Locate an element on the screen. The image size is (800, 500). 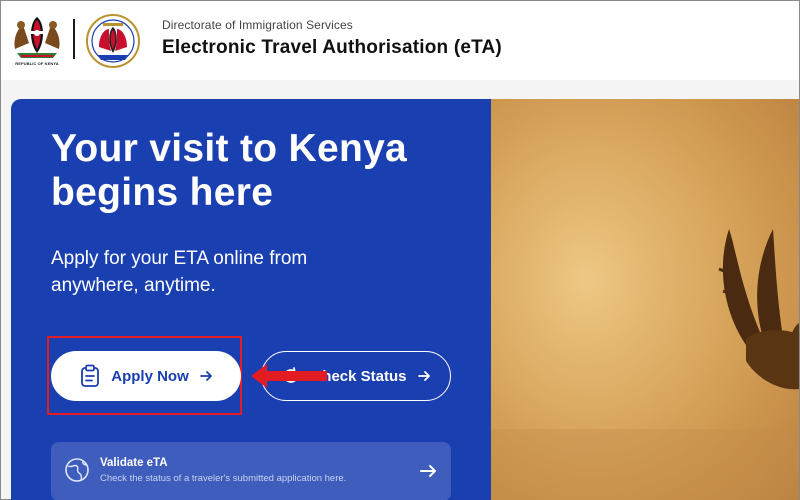
coat-of-arms-caption: REPUBLIC OF KENYA is located at coordinates (37, 63).